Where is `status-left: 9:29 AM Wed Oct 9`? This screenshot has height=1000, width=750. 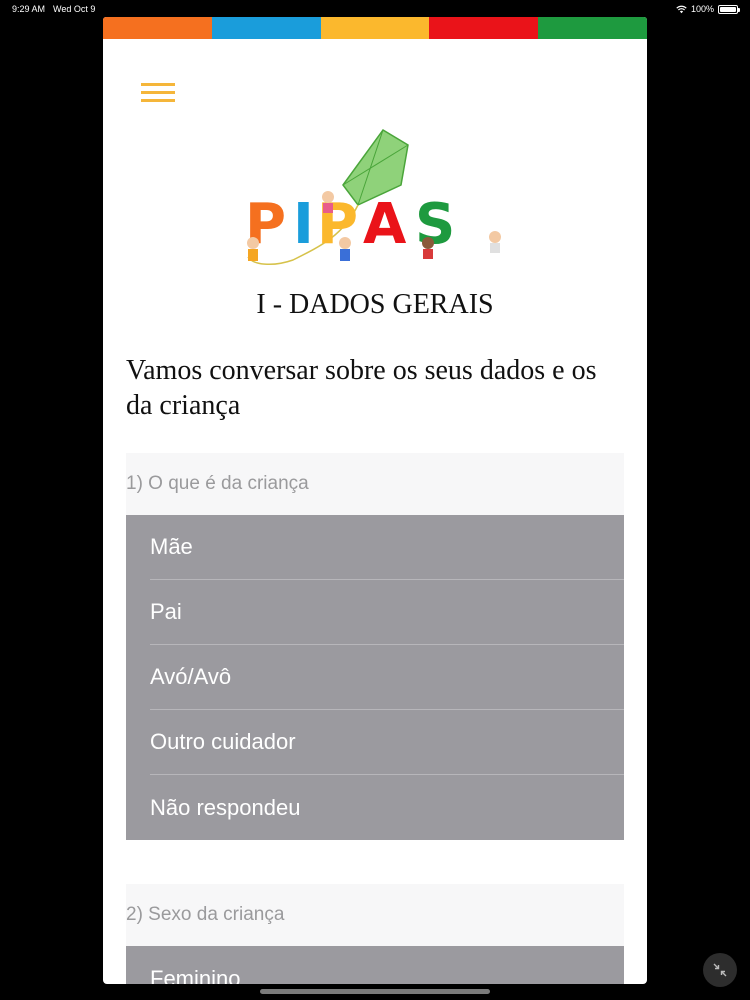
status-left: 9:29 AM Wed Oct 9 is located at coordinates (53, 9).